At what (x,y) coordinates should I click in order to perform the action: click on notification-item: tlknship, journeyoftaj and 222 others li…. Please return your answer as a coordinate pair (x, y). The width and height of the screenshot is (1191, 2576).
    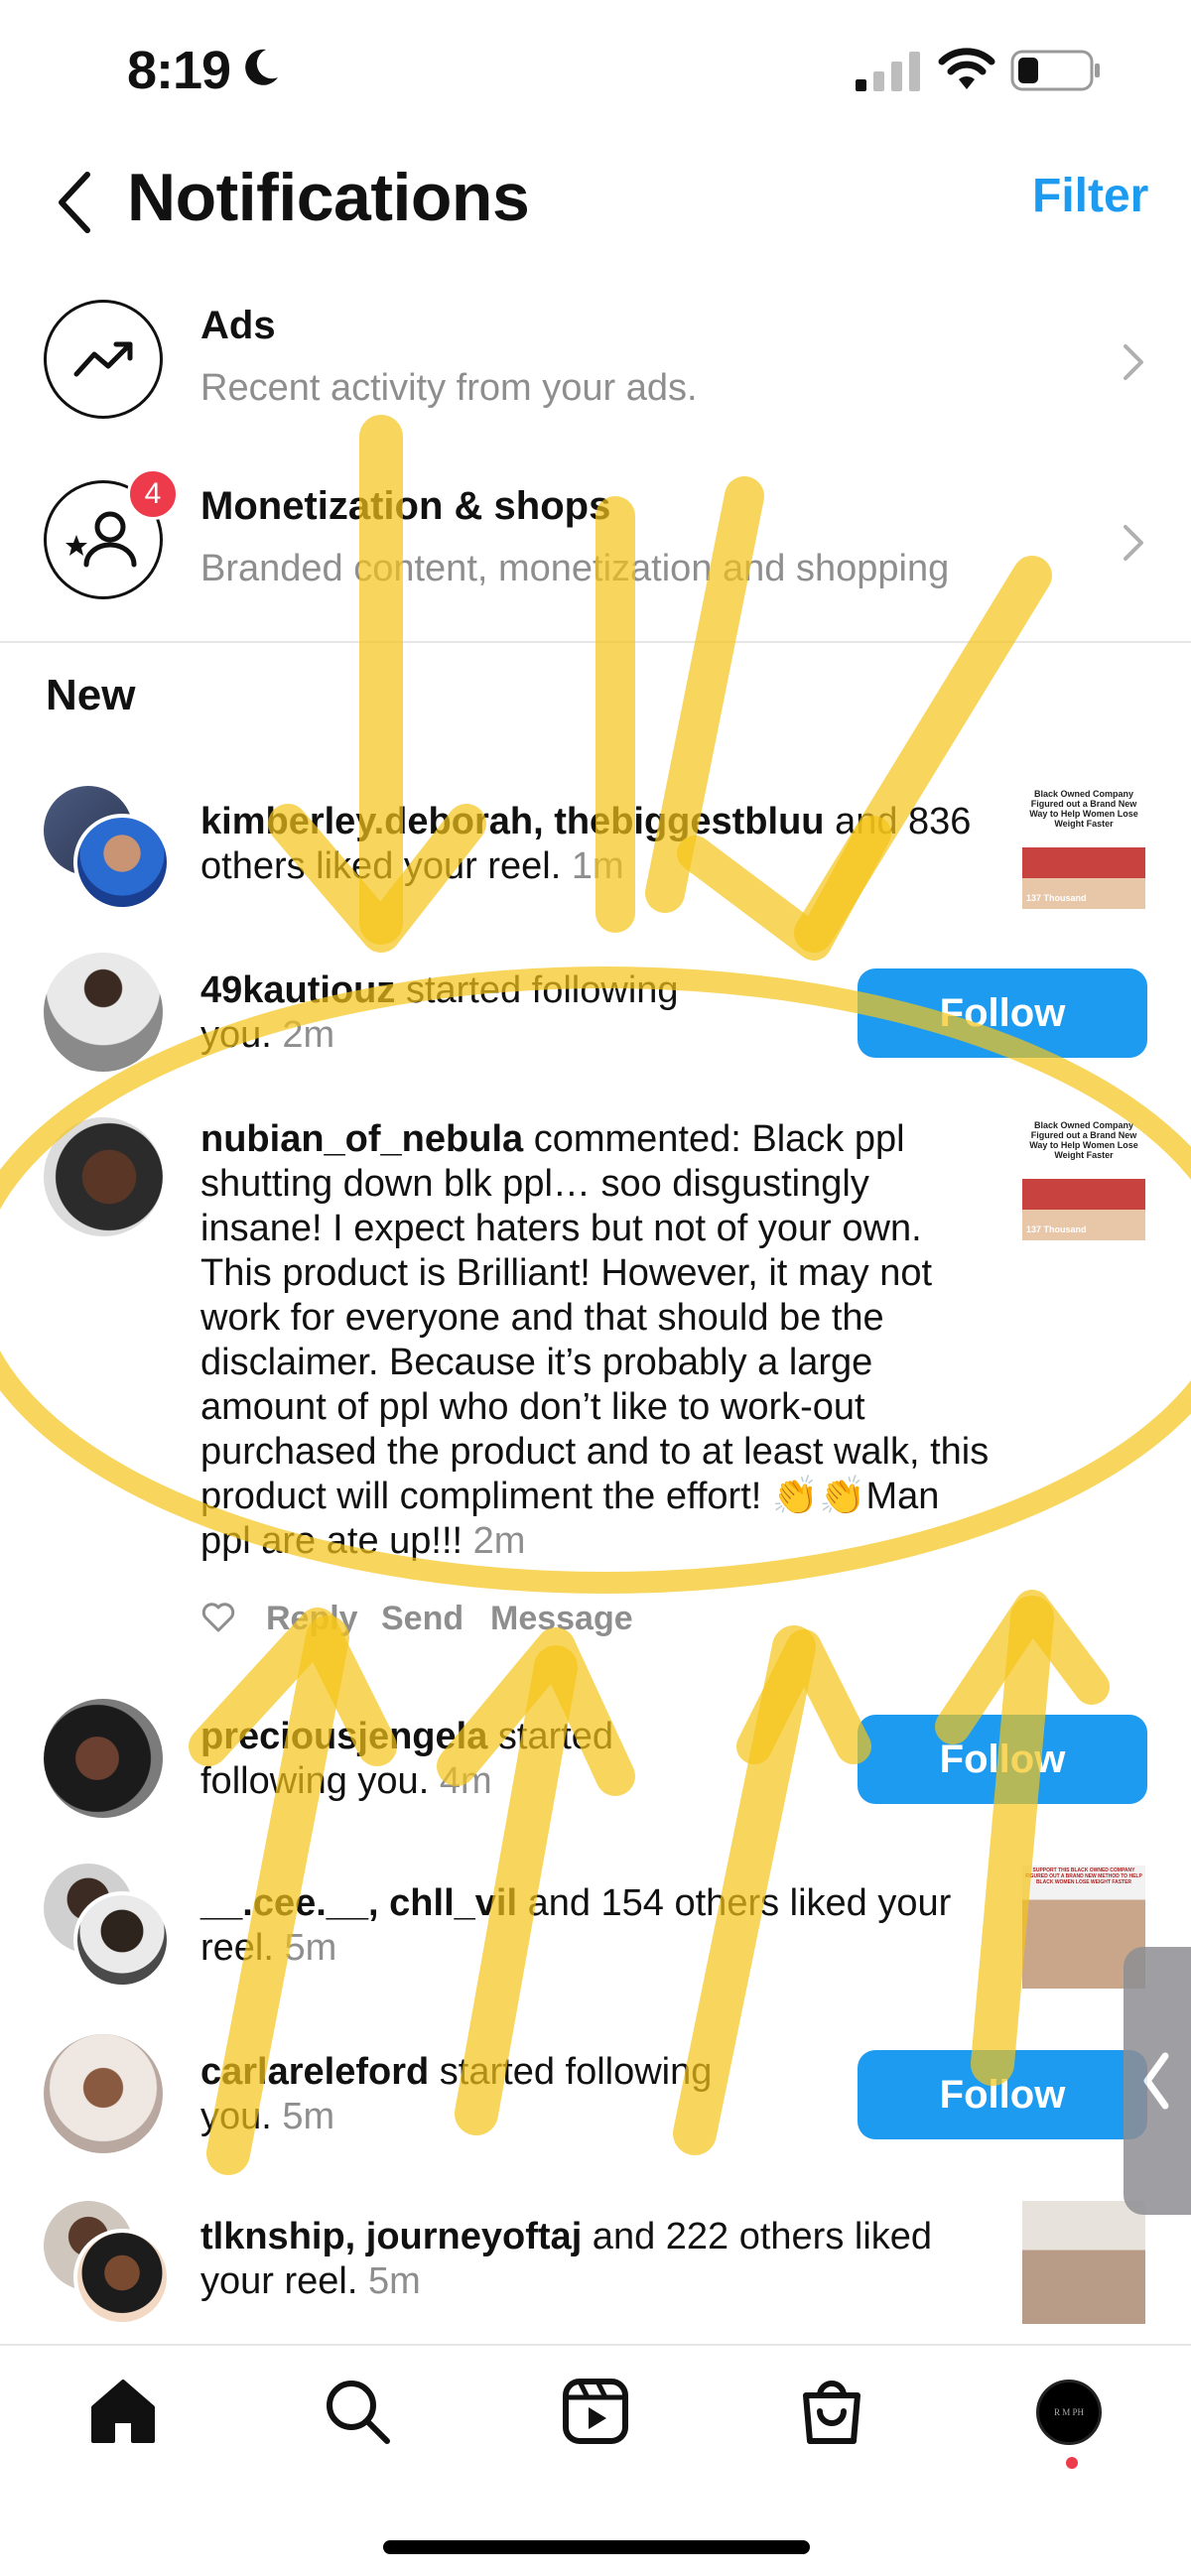
    Looking at the image, I should click on (595, 2263).